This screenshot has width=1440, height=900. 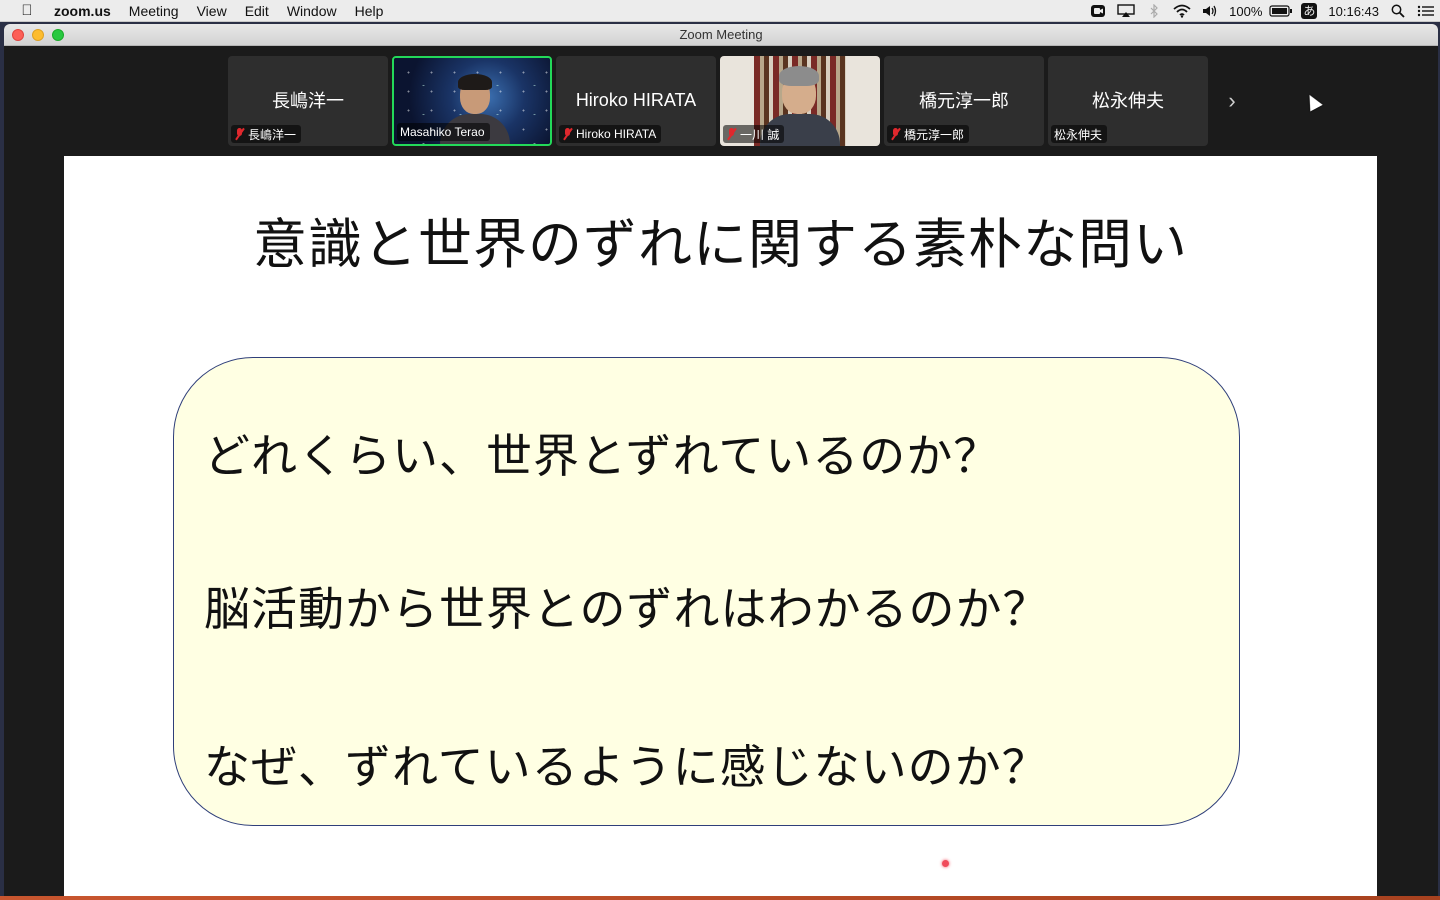 What do you see at coordinates (602, 456) in the screenshot?
I see `question-1: どれくらい、世界とずれているのか？` at bounding box center [602, 456].